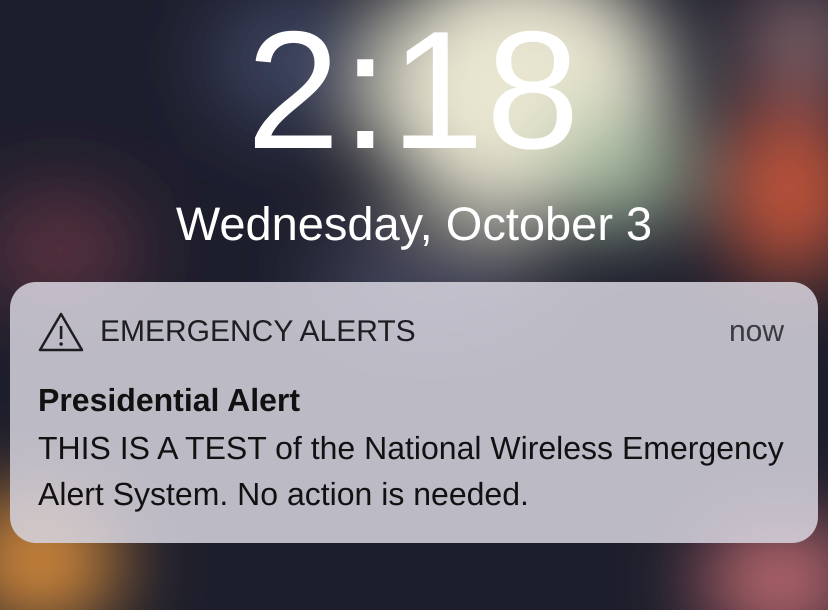 This screenshot has height=610, width=828. Describe the element at coordinates (61, 332) in the screenshot. I see `warning-icon` at that location.